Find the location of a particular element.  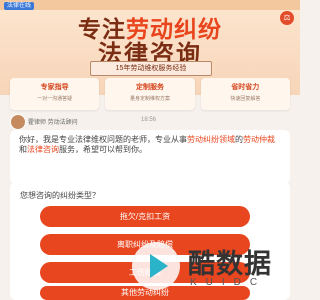

message-text: 的 is located at coordinates (239, 139).